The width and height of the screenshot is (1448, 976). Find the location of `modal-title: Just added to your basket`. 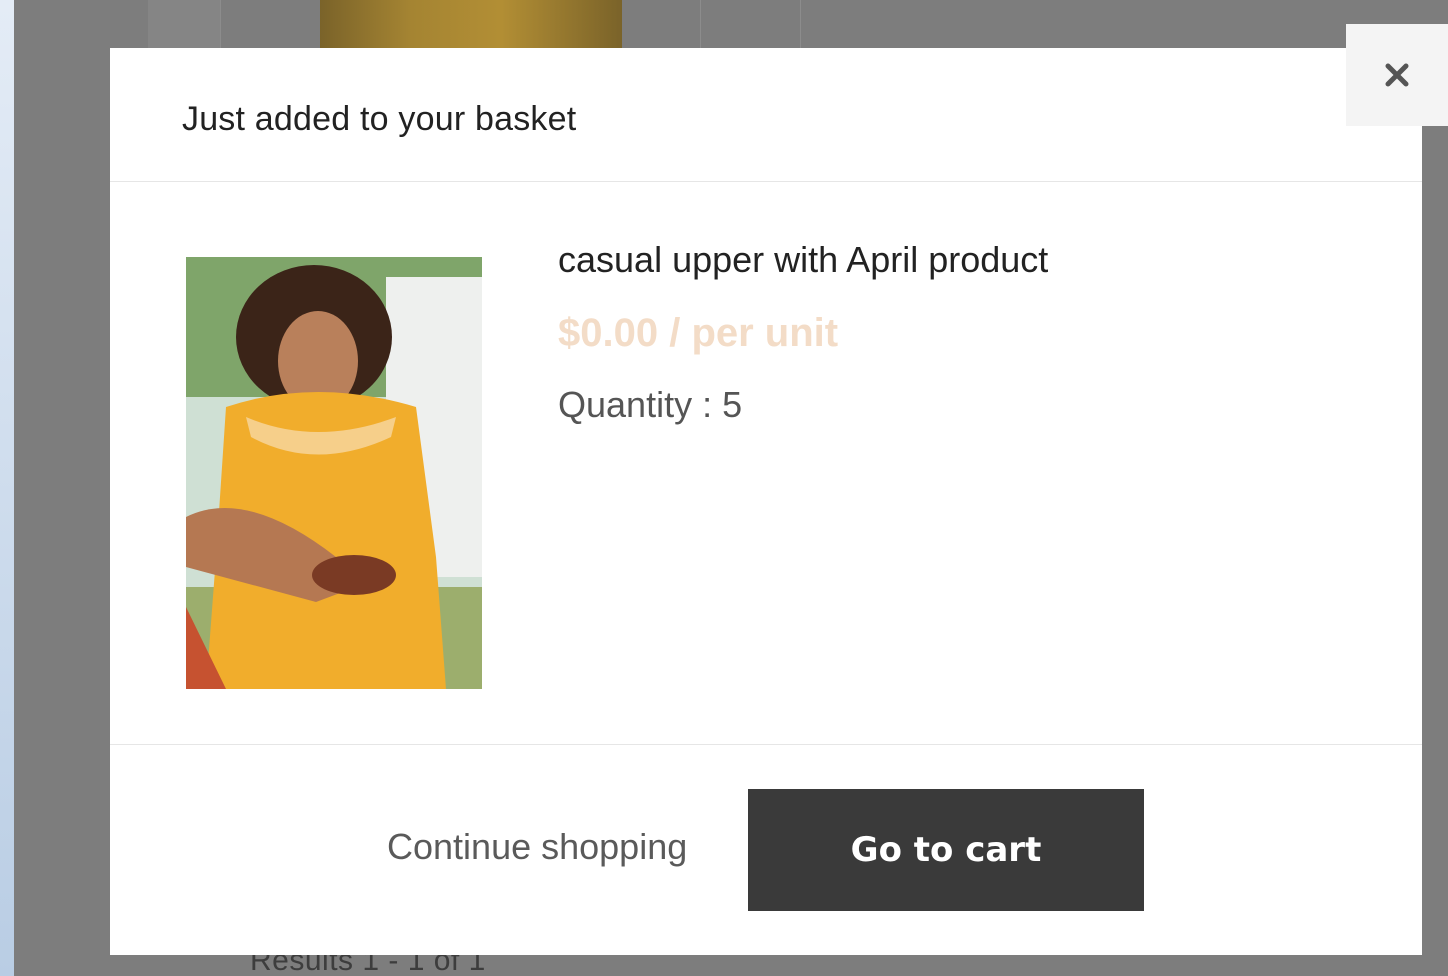

modal-title: Just added to your basket is located at coordinates (379, 119).